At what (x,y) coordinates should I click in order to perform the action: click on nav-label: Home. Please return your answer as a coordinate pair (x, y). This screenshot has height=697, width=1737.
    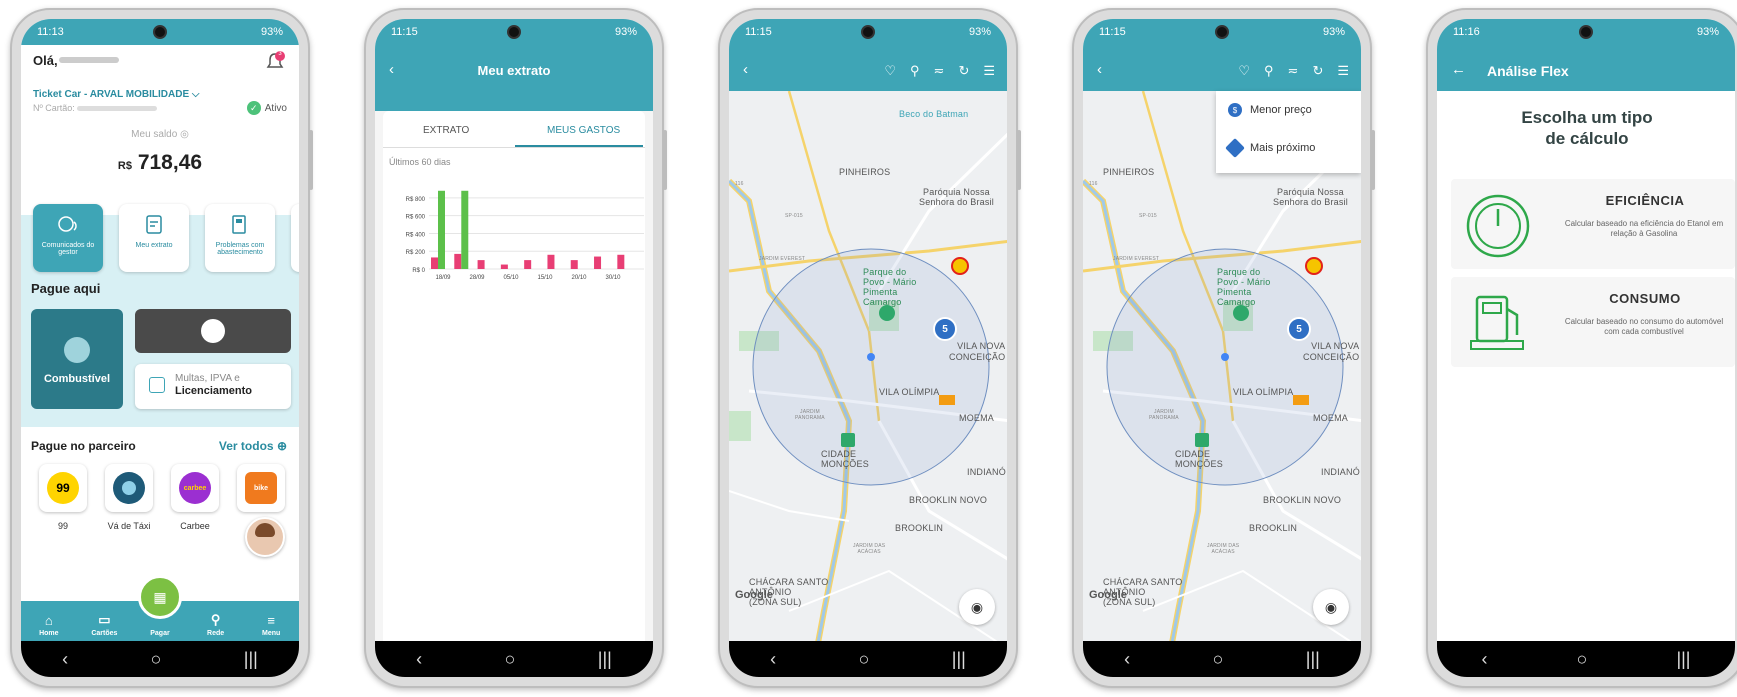
    Looking at the image, I should click on (49, 633).